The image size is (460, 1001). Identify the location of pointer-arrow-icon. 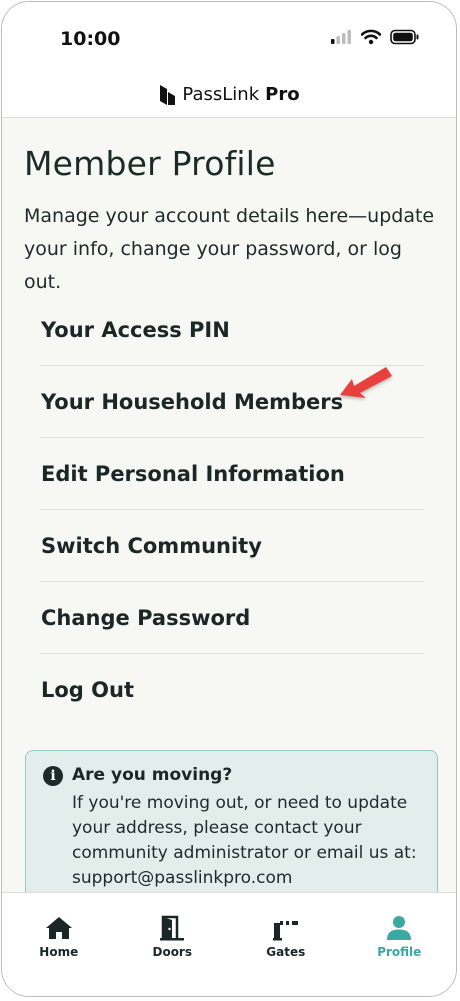
(366, 382).